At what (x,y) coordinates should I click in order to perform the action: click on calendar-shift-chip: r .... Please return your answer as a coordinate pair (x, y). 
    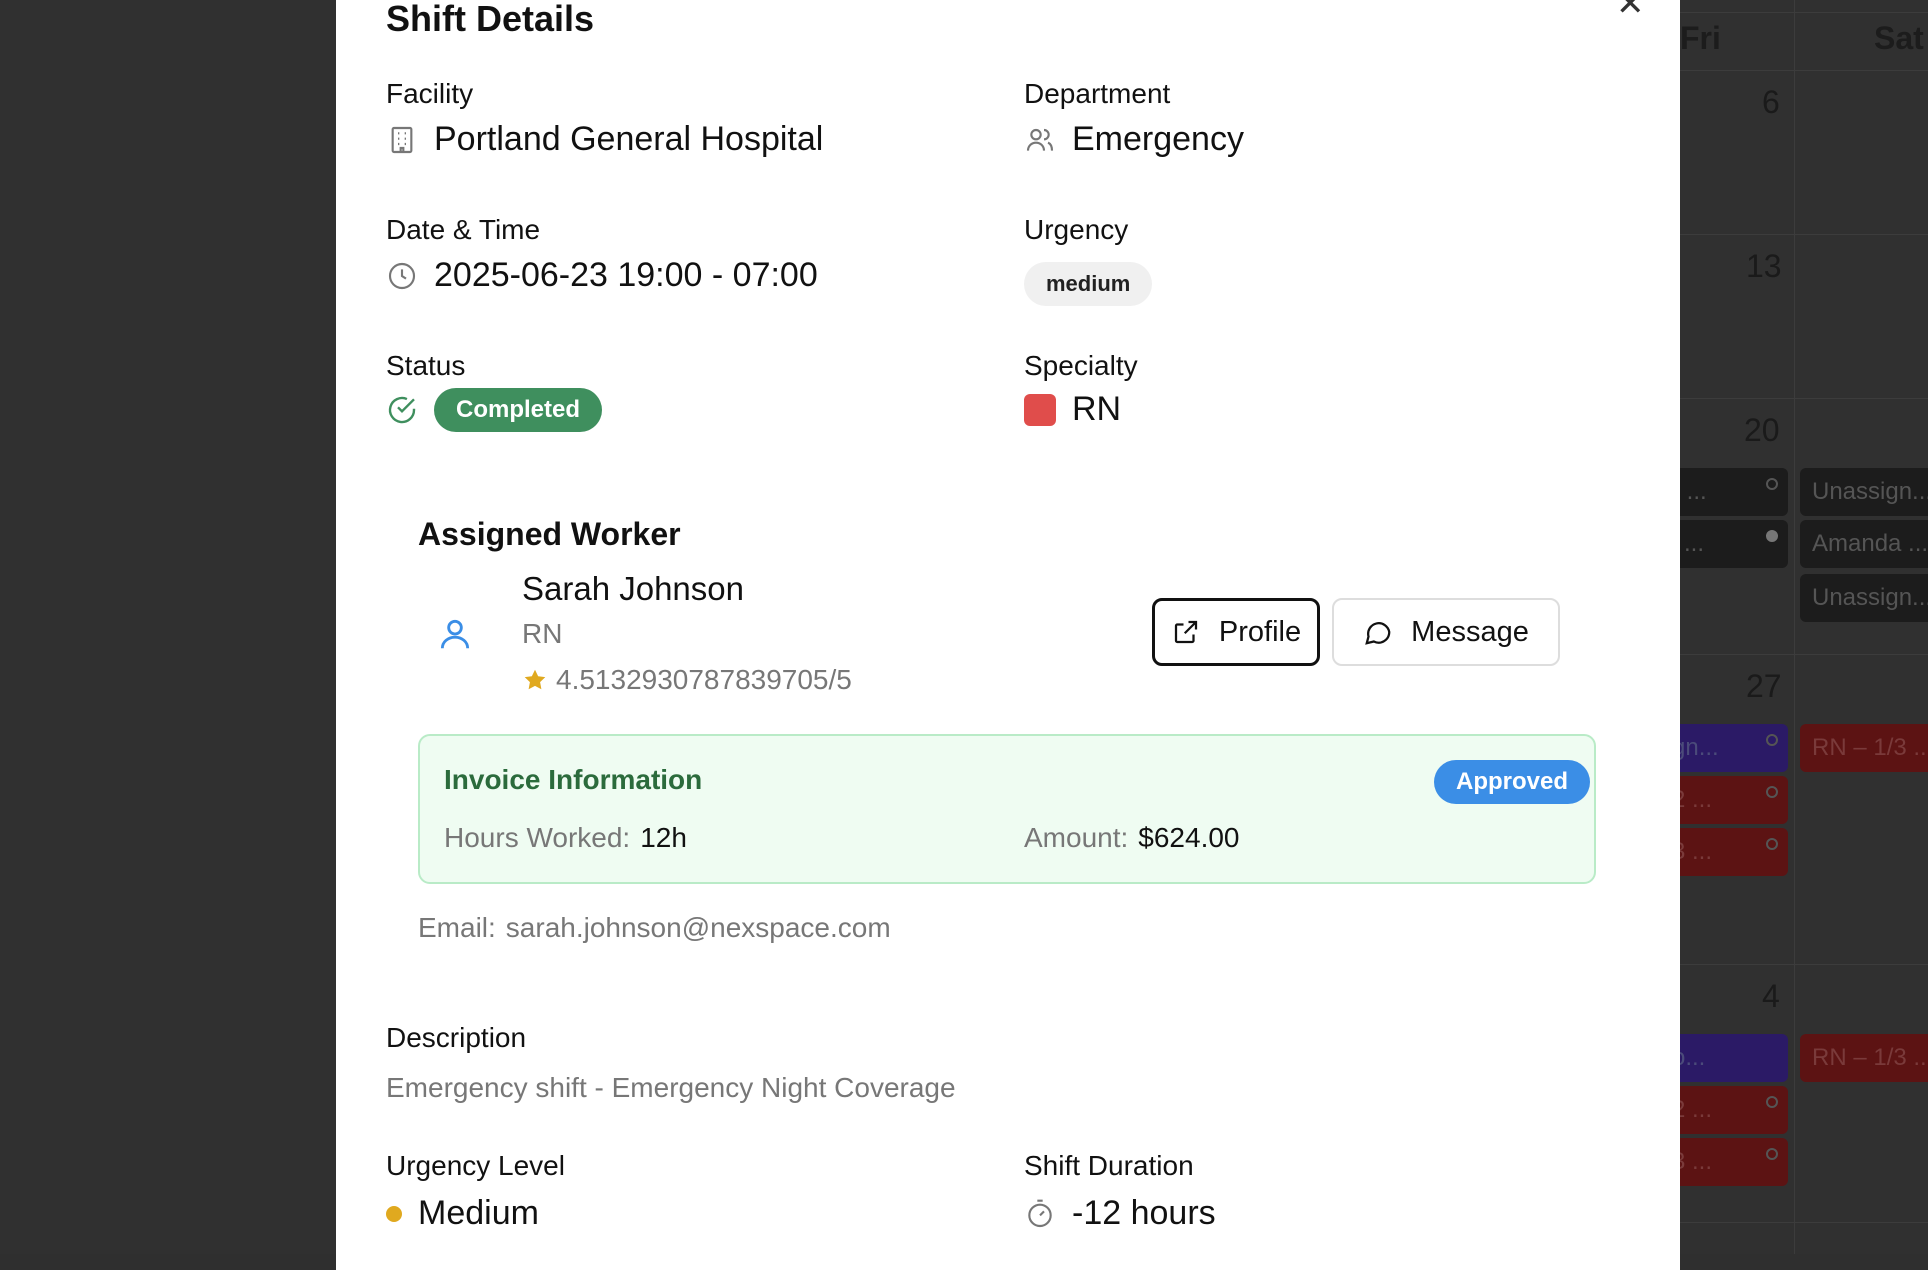
    Looking at the image, I should click on (1734, 492).